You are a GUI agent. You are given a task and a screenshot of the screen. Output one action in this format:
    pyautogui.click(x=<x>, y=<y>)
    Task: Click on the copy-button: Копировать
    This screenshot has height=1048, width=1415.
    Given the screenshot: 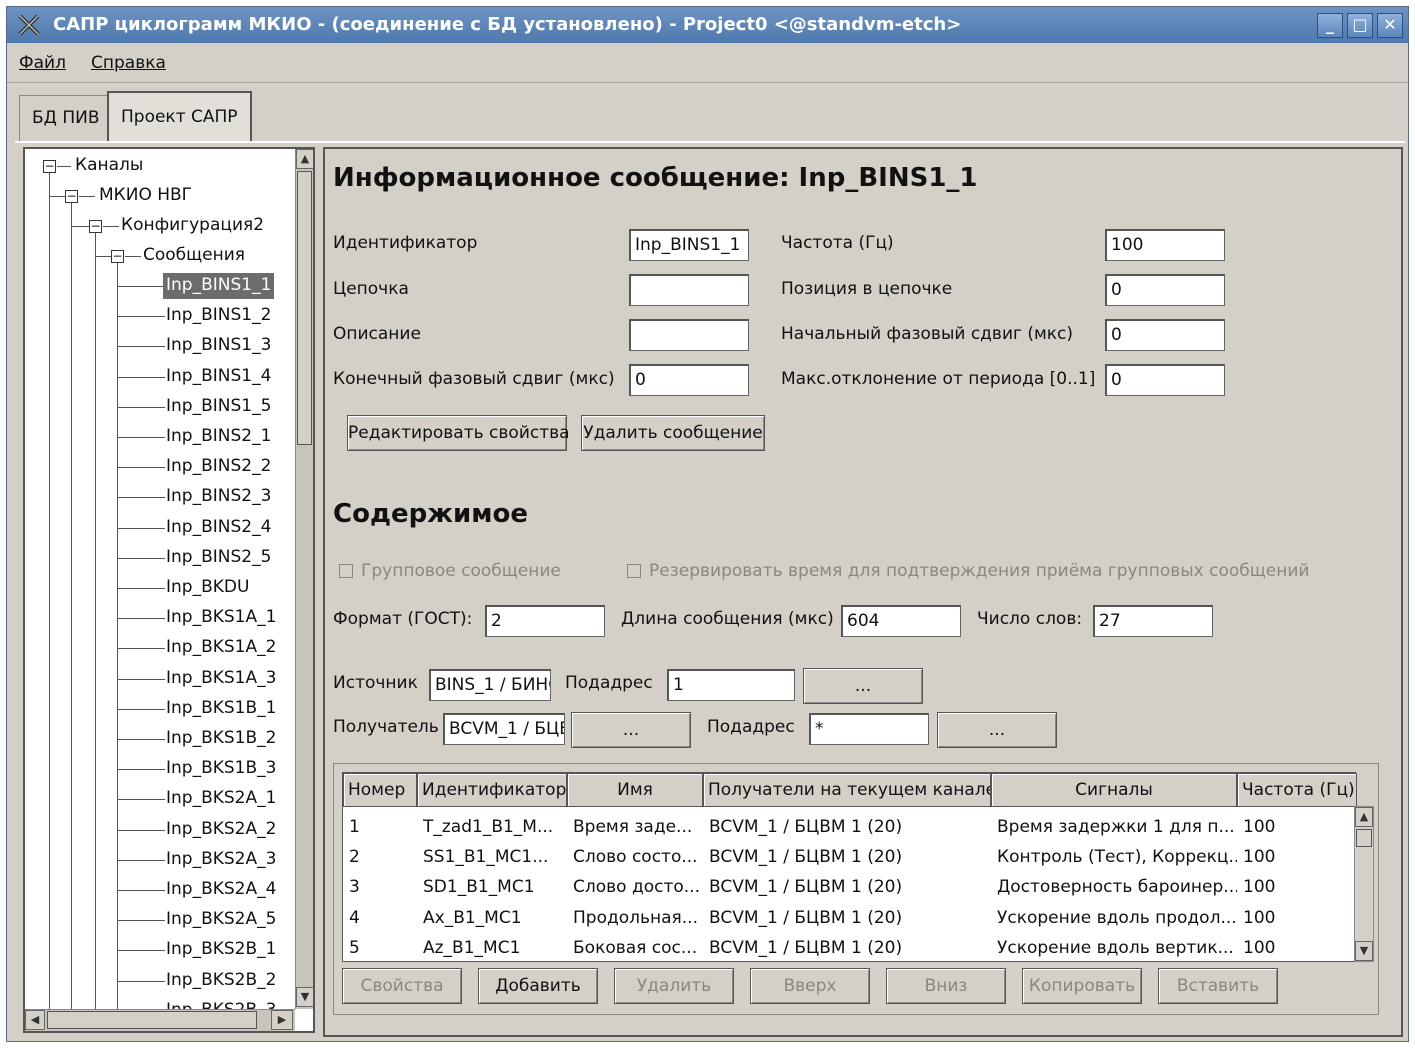 What is the action you would take?
    pyautogui.click(x=1082, y=986)
    